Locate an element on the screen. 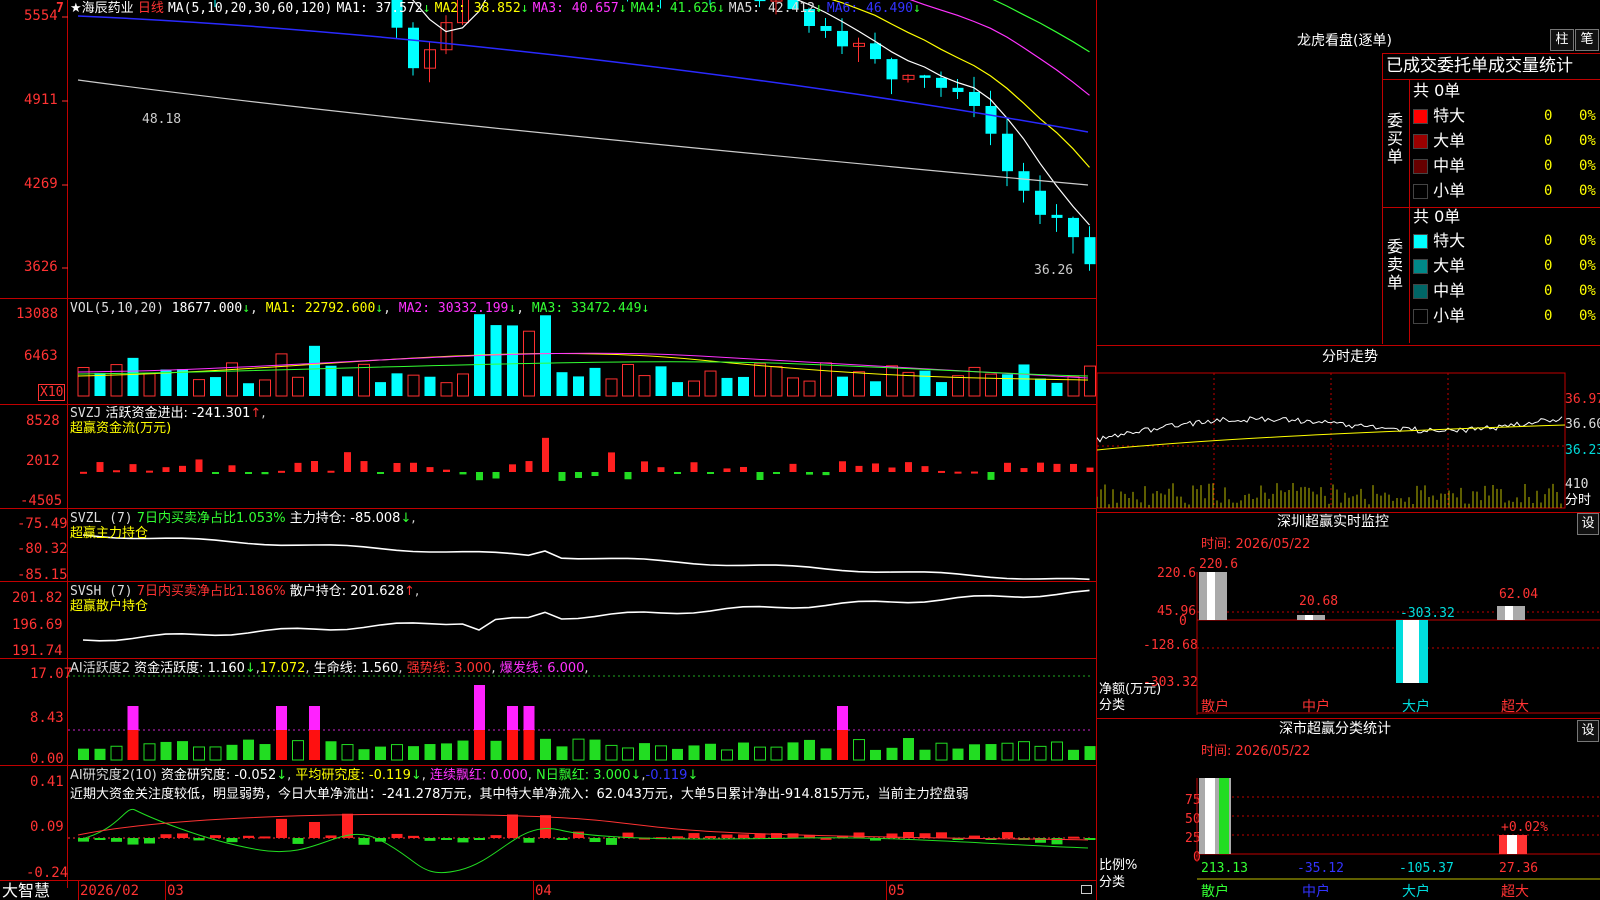 The height and width of the screenshot is (900, 1600). date-label-apr: 04 is located at coordinates (543, 891).